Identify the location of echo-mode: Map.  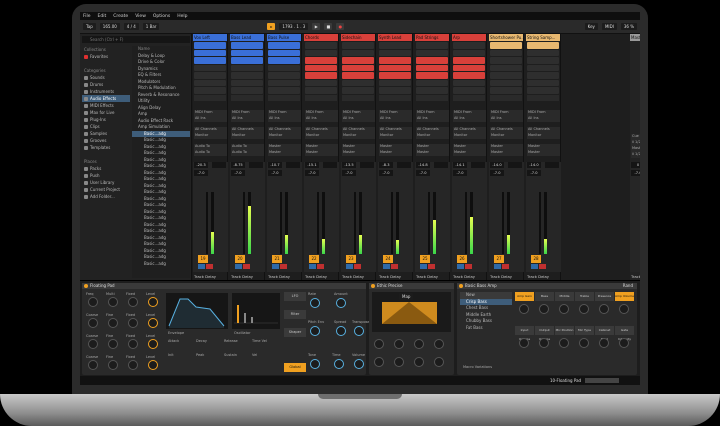
(406, 296).